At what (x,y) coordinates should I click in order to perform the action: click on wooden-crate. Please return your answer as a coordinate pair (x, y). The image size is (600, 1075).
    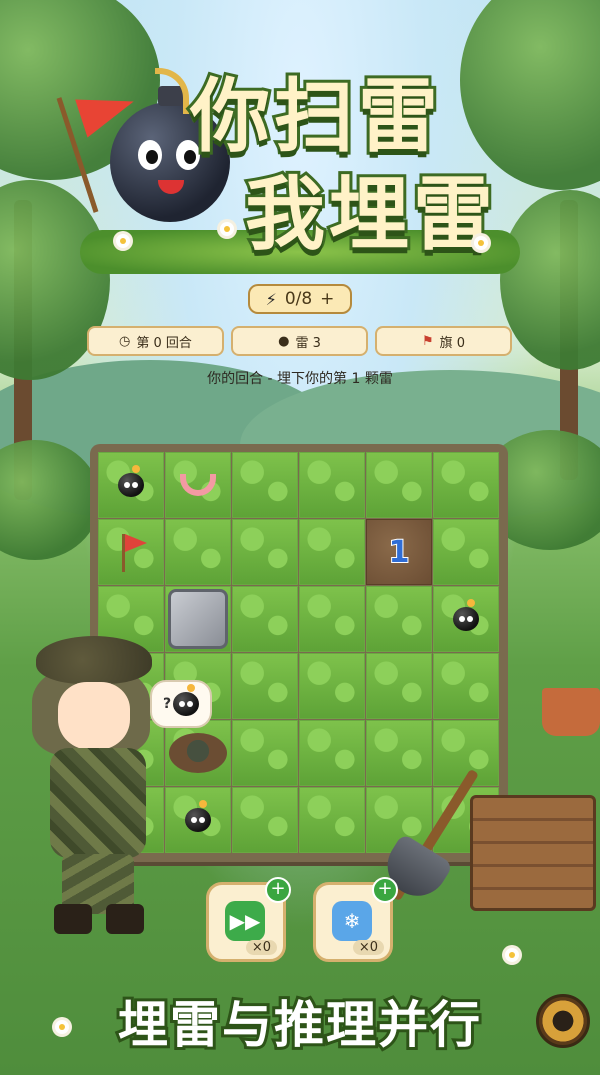
    Looking at the image, I should click on (533, 853).